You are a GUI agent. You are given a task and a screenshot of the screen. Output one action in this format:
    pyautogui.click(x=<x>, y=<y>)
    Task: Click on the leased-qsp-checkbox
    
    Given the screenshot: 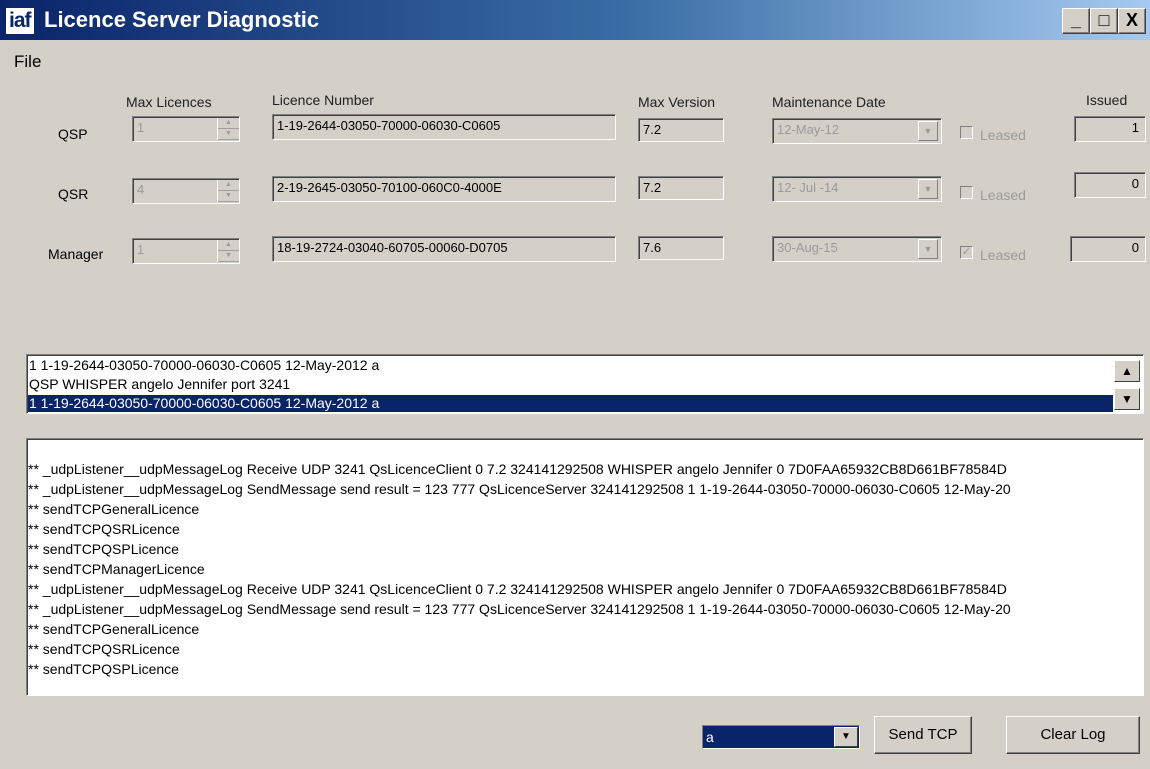 What is the action you would take?
    pyautogui.click(x=966, y=132)
    